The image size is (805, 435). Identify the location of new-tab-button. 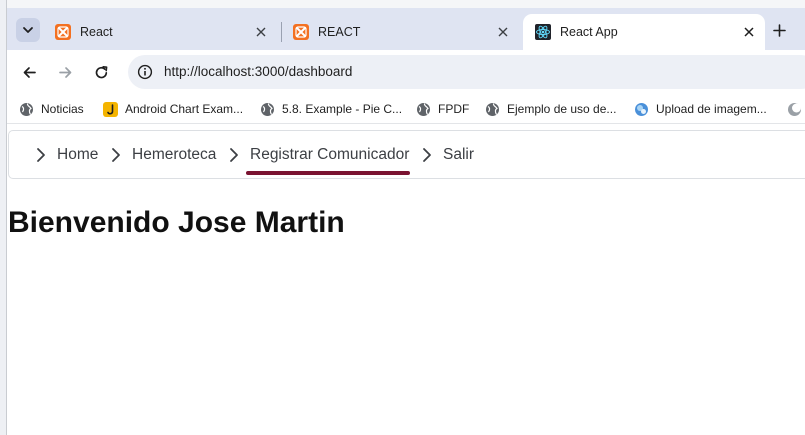
(779, 30).